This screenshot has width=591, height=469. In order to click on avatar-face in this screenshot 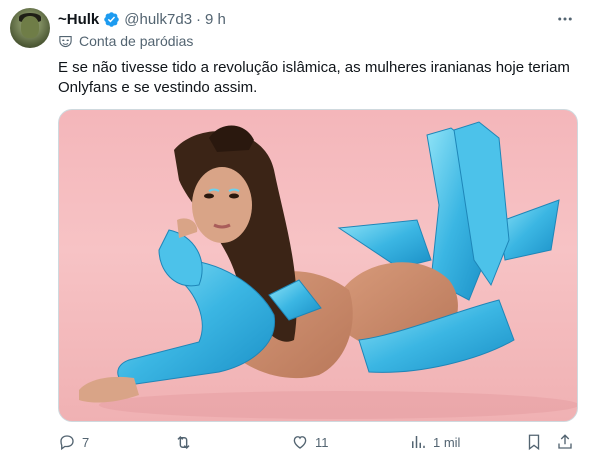, I will do `click(30, 27)`.